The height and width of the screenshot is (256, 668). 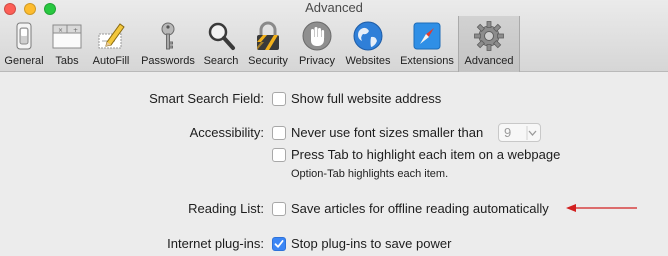 What do you see at coordinates (366, 98) in the screenshot?
I see `show-full-address-text: Show full website address` at bounding box center [366, 98].